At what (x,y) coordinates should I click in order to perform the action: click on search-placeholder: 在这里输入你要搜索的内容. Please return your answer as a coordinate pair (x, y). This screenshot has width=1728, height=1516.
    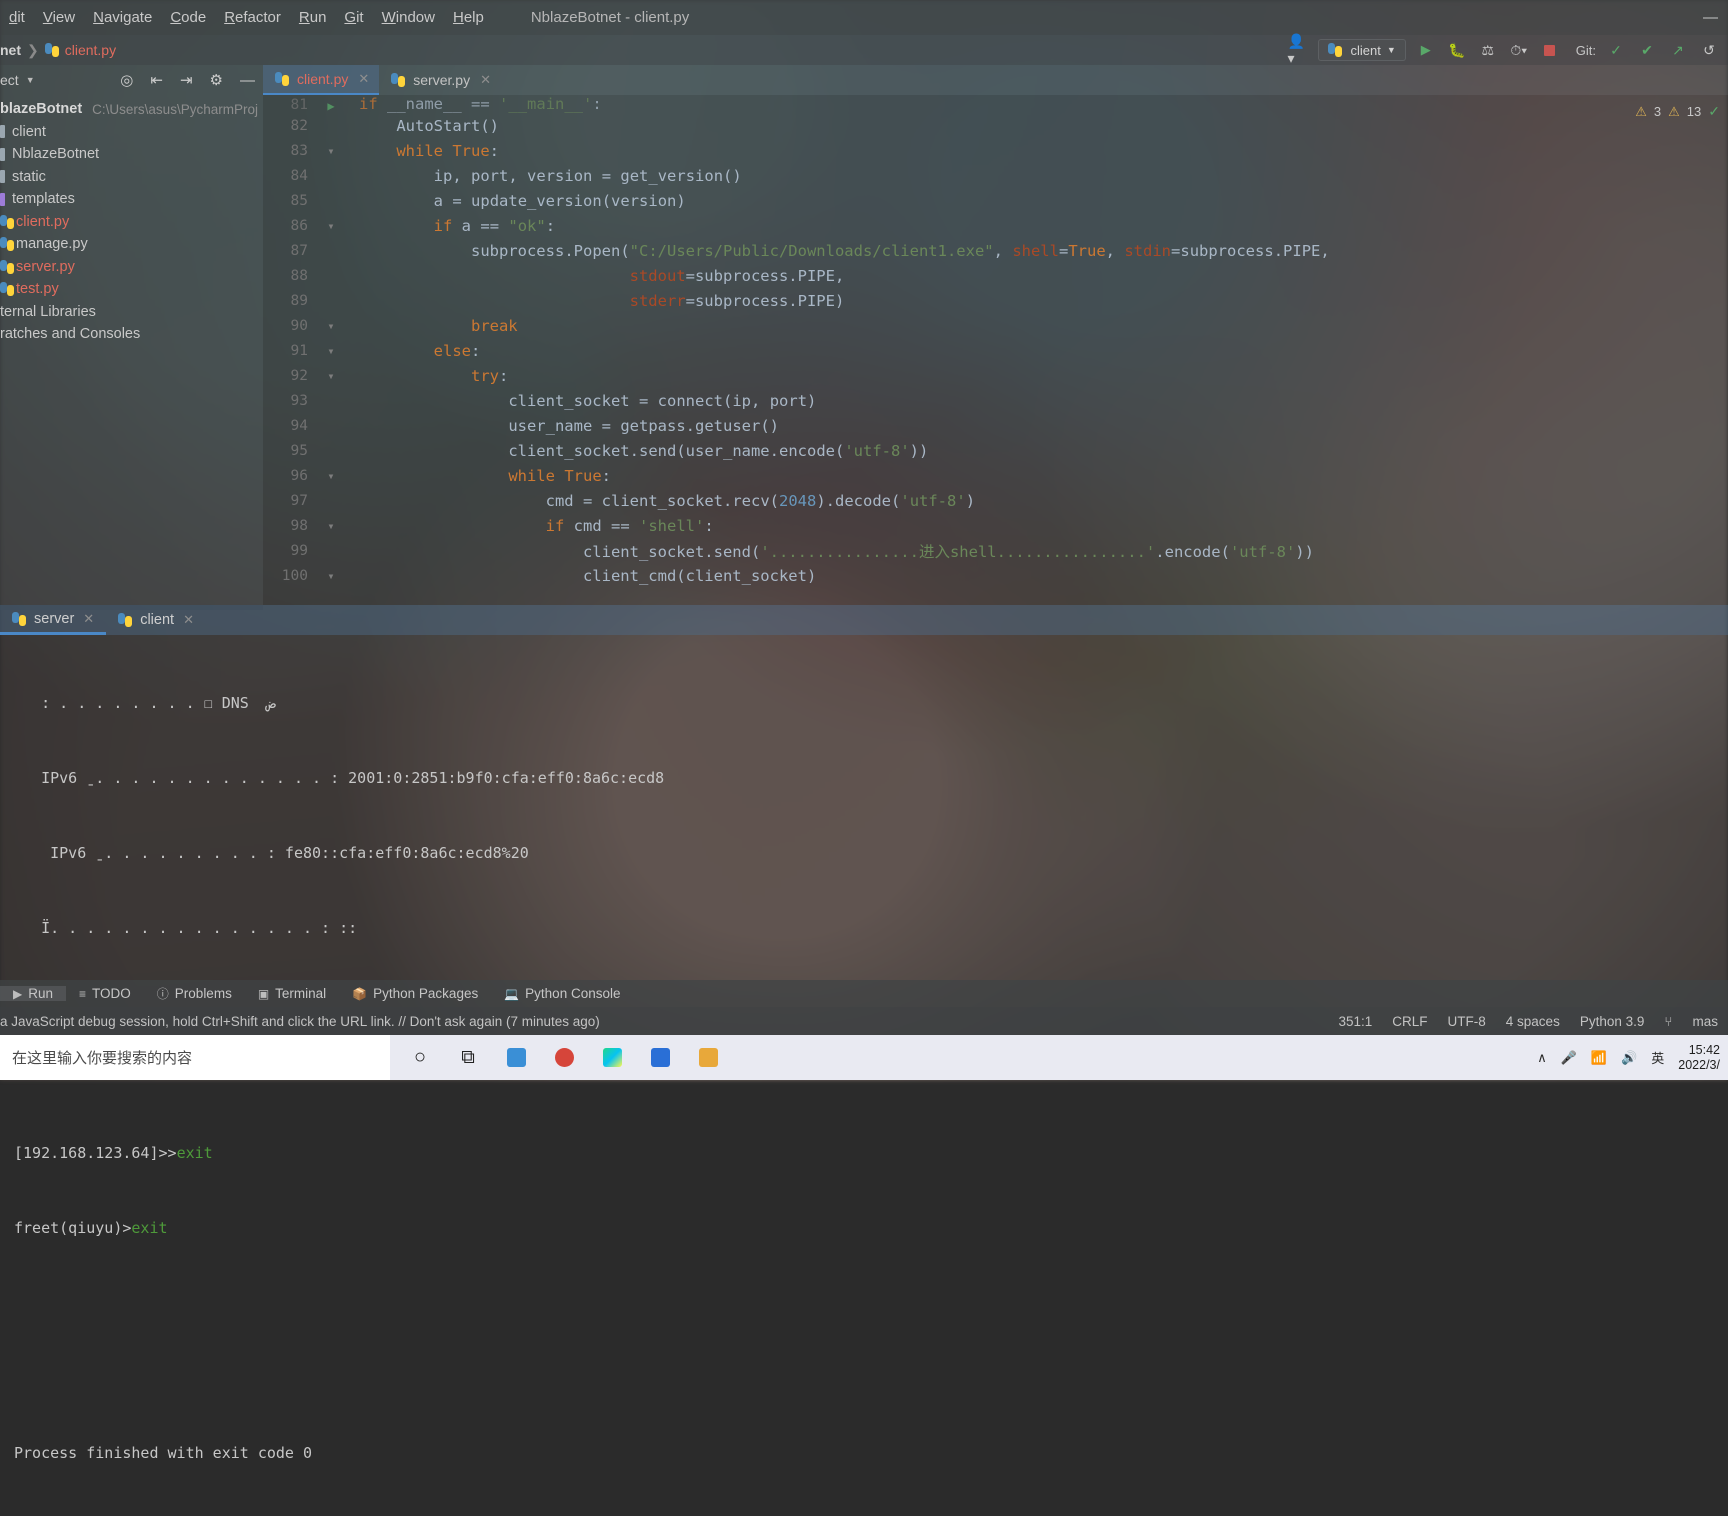
    Looking at the image, I should click on (102, 1057).